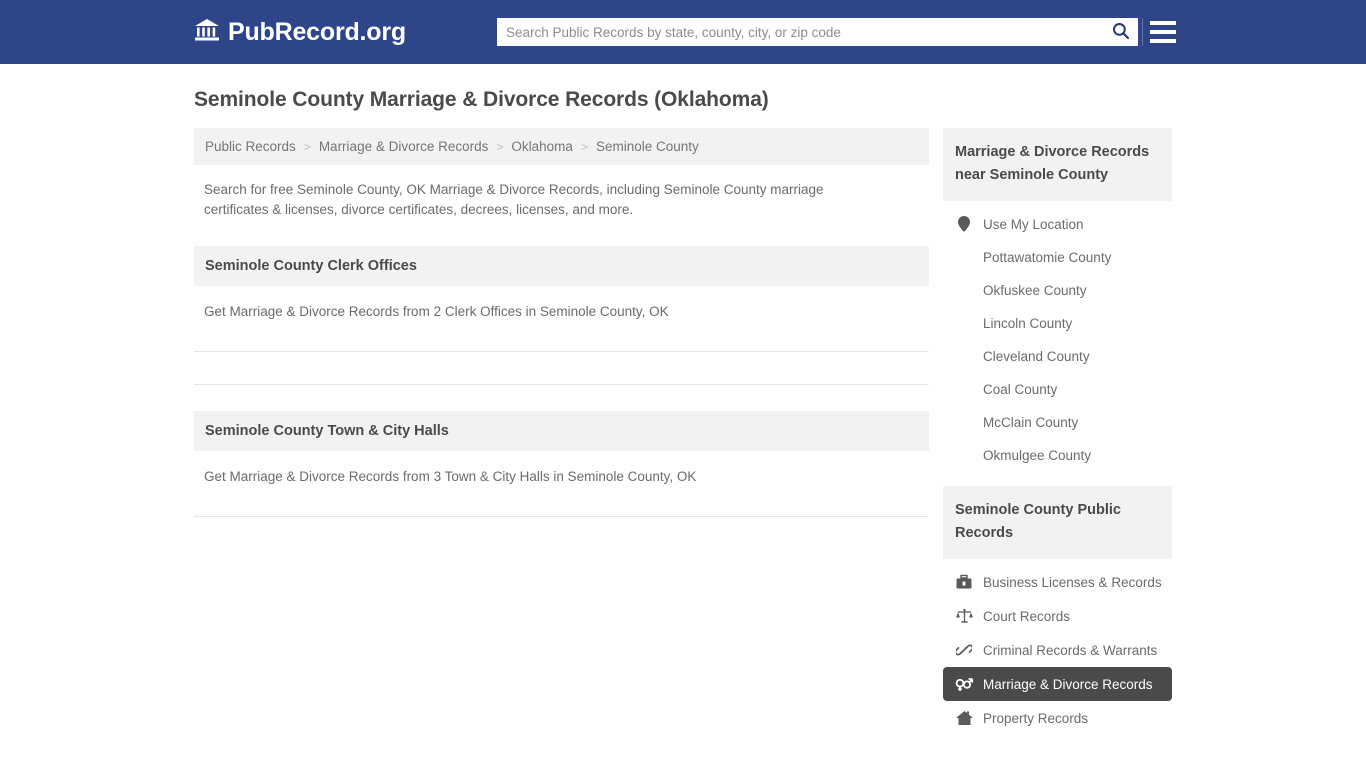 This screenshot has height=768, width=1366. I want to click on section-header: Seminole County Town & City Halls, so click(561, 431).